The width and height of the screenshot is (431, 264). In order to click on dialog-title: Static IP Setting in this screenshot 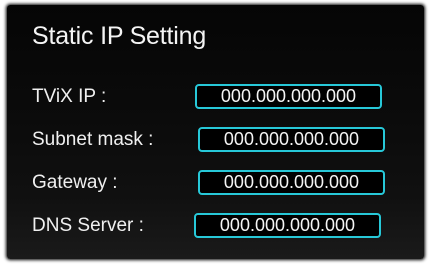, I will do `click(119, 36)`.